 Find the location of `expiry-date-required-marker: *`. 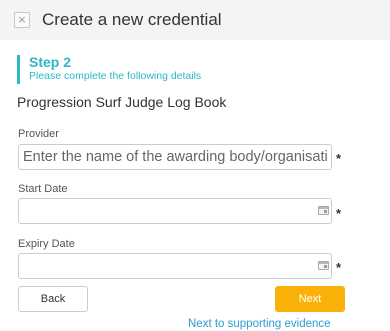

expiry-date-required-marker: * is located at coordinates (339, 267).